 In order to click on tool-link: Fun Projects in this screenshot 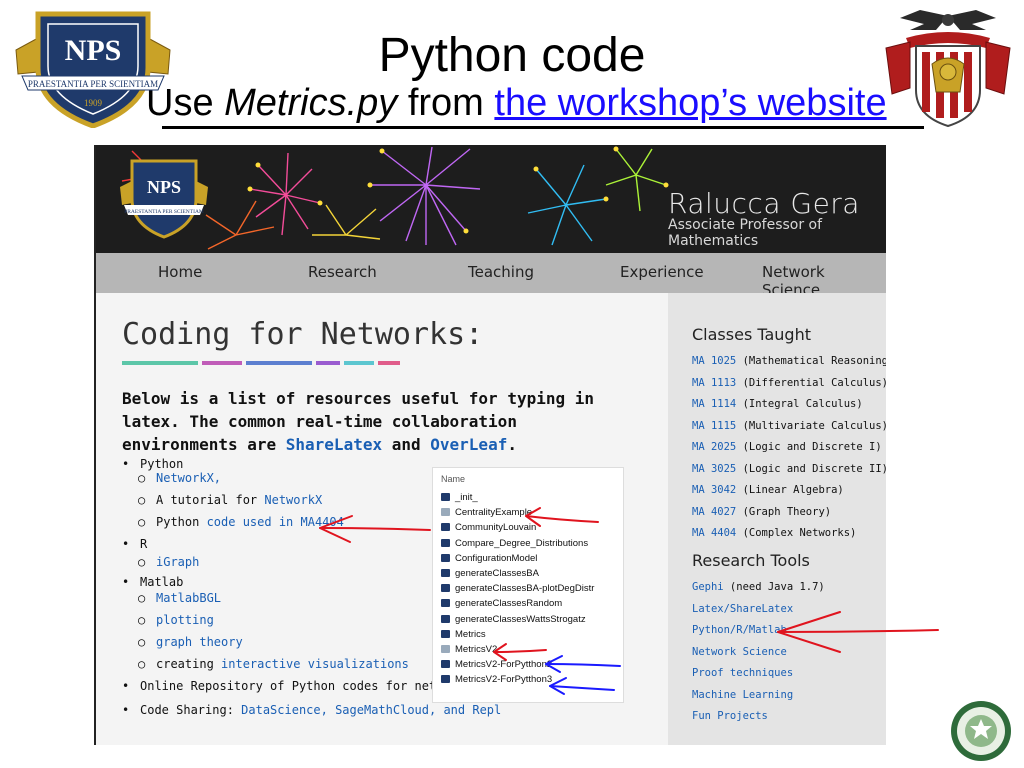, I will do `click(730, 716)`.